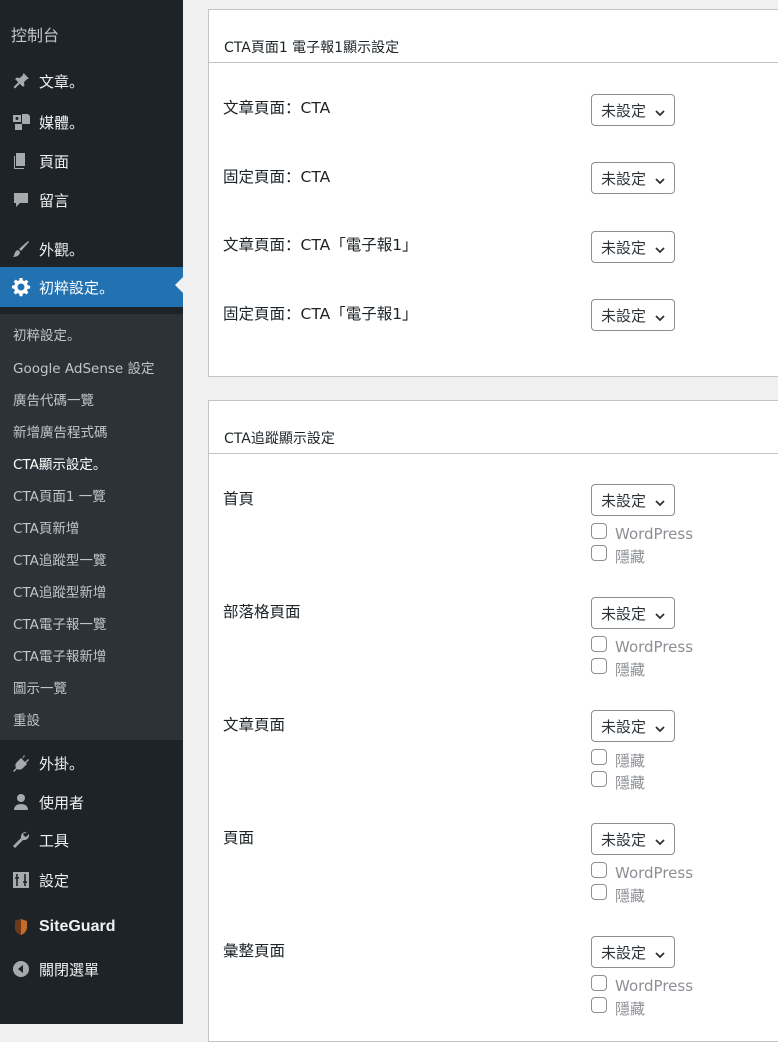  Describe the element at coordinates (26, 719) in the screenshot. I see `submenu-item: 重設` at that location.